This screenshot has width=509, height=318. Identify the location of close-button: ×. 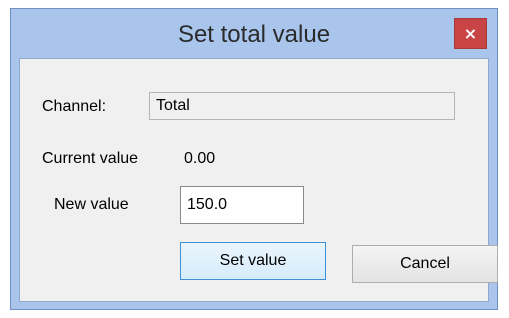
(470, 33).